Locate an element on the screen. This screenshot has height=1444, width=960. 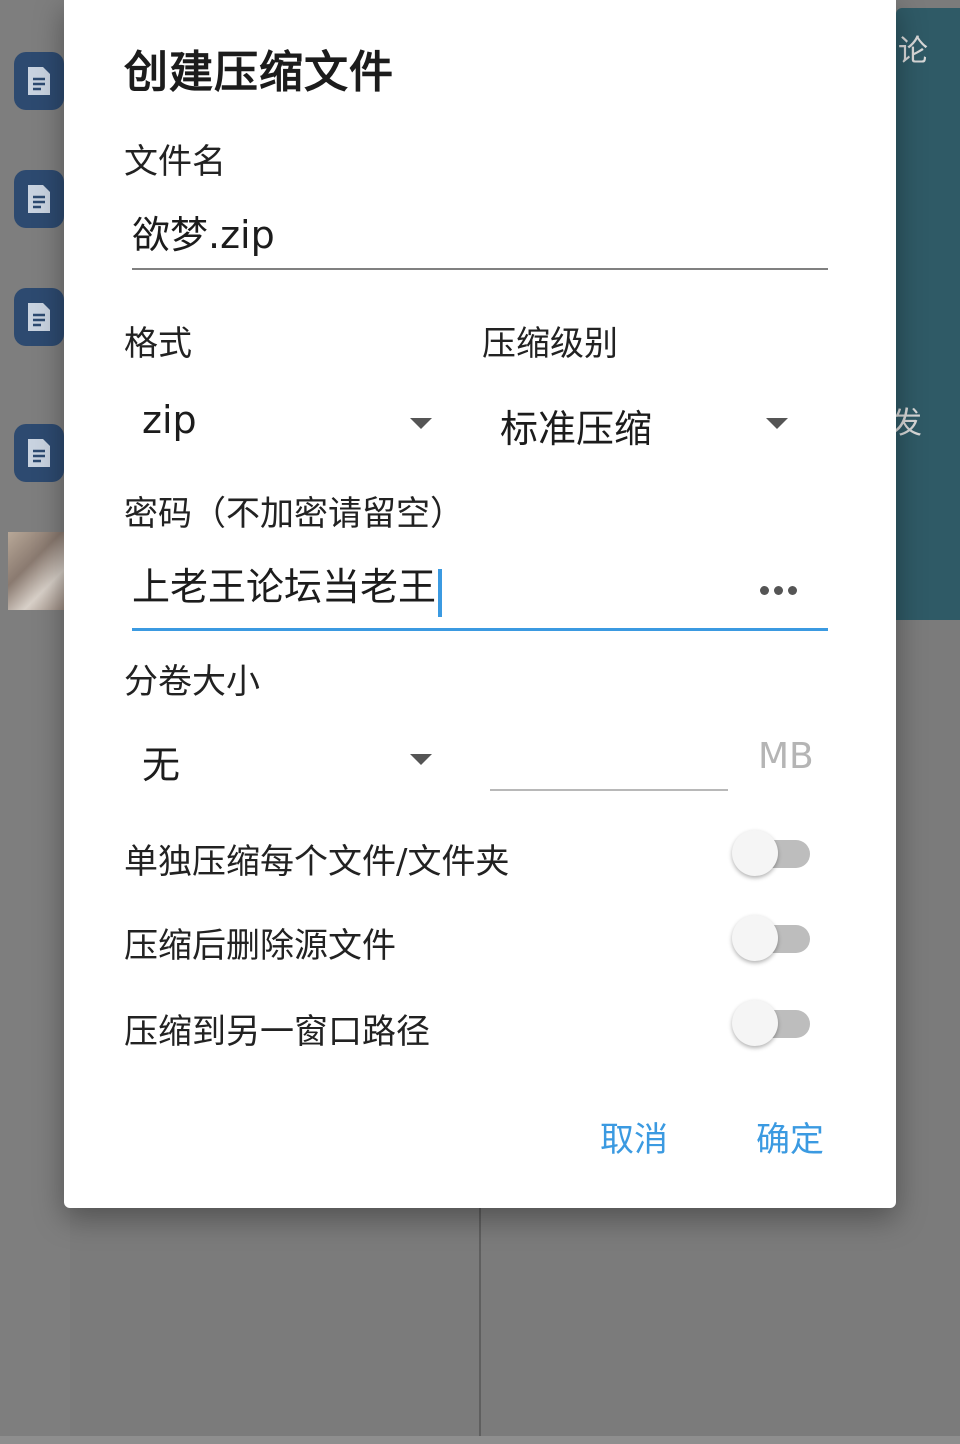
compression-level-select: 标准压缩 is located at coordinates (645, 422).